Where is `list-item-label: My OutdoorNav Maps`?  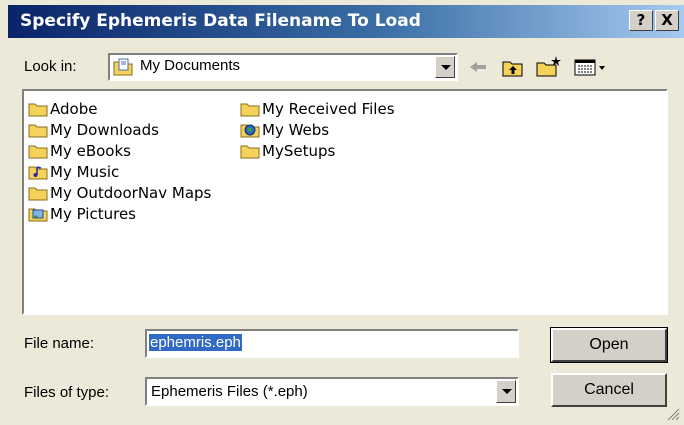 list-item-label: My OutdoorNav Maps is located at coordinates (131, 193).